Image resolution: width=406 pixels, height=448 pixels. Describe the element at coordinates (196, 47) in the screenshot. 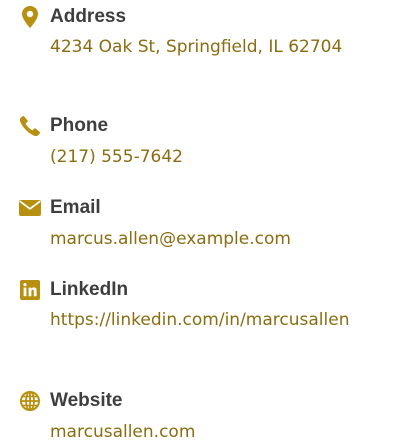

I see `address-value: 4234 Oak St, Springfield, IL 62704` at that location.